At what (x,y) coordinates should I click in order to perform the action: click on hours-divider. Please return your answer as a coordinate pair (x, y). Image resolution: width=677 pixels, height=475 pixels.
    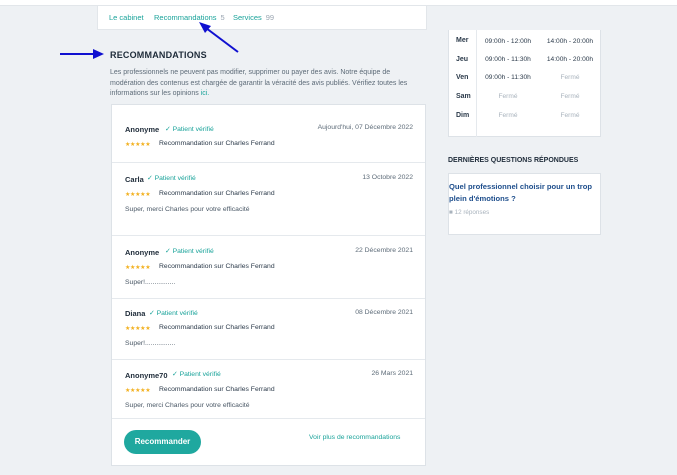
    Looking at the image, I should click on (476, 83).